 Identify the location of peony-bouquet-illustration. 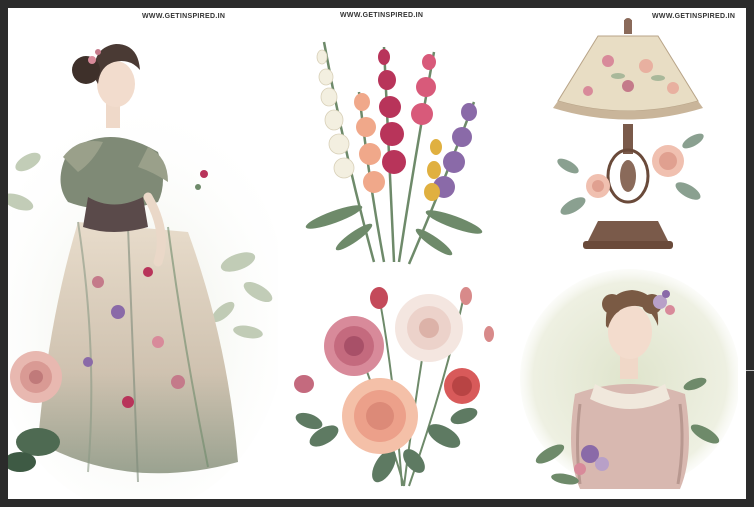
(393, 385).